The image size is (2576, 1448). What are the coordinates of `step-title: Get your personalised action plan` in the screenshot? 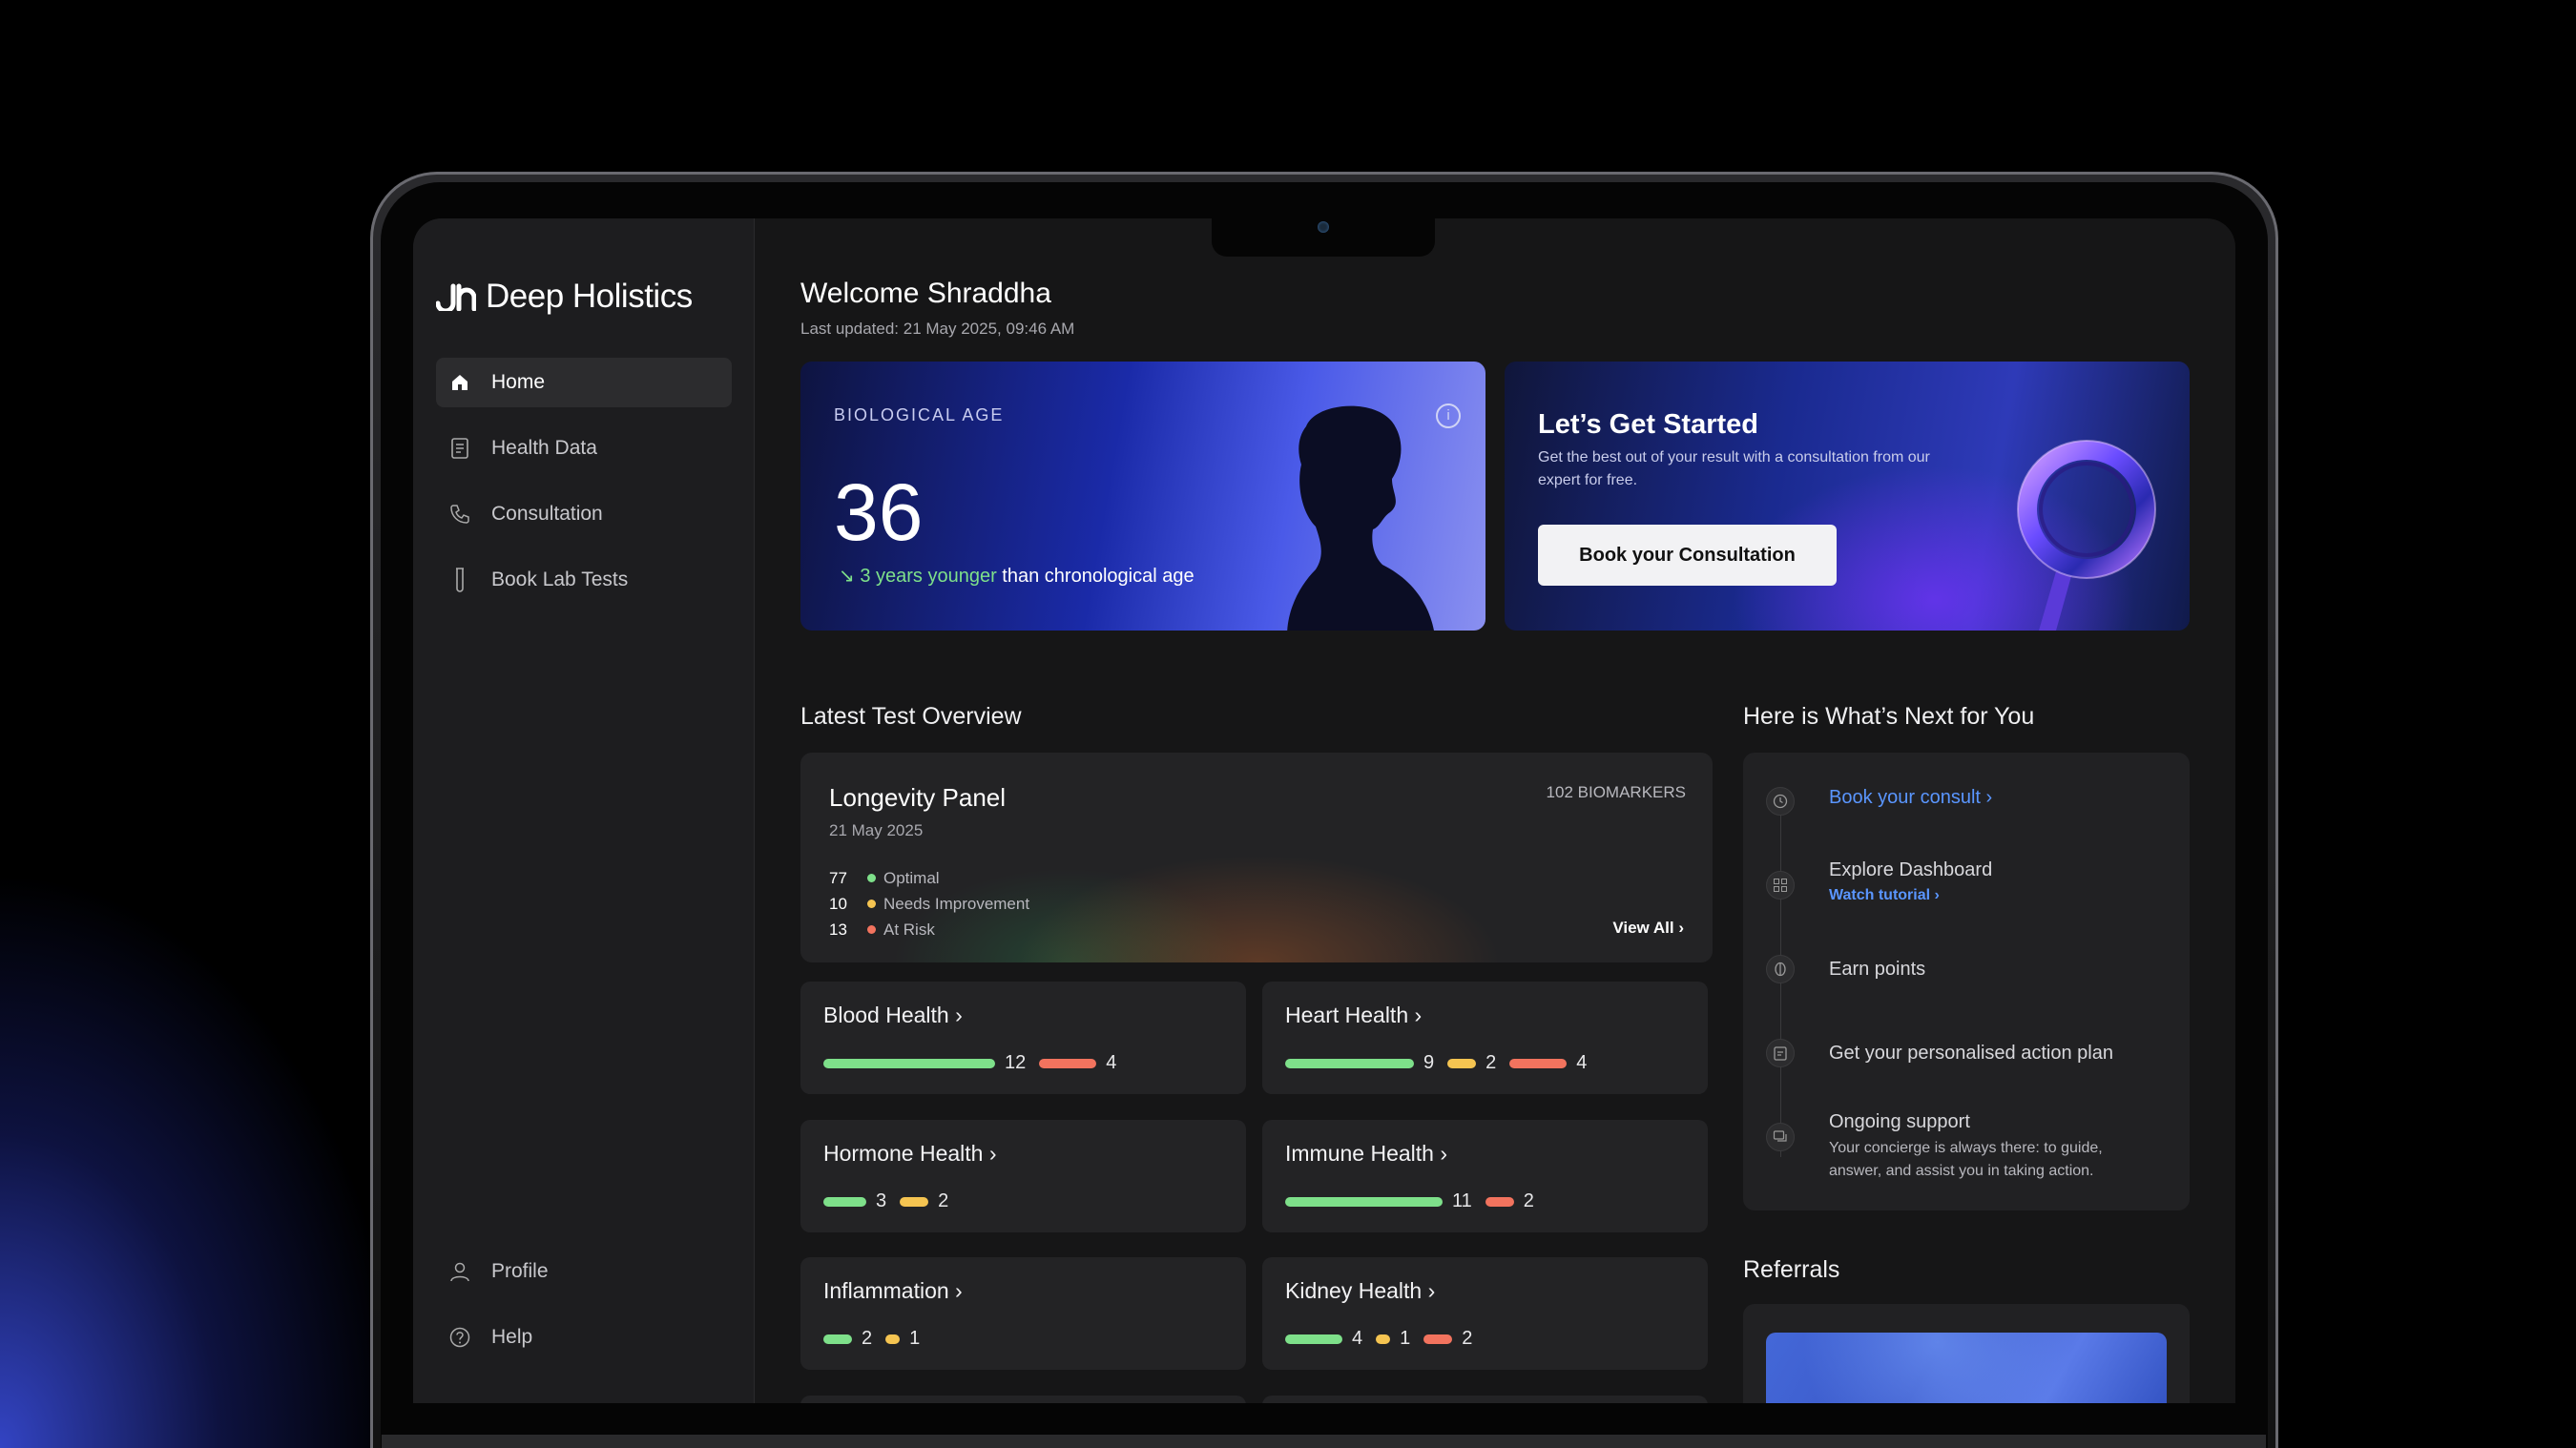 It's located at (1971, 1053).